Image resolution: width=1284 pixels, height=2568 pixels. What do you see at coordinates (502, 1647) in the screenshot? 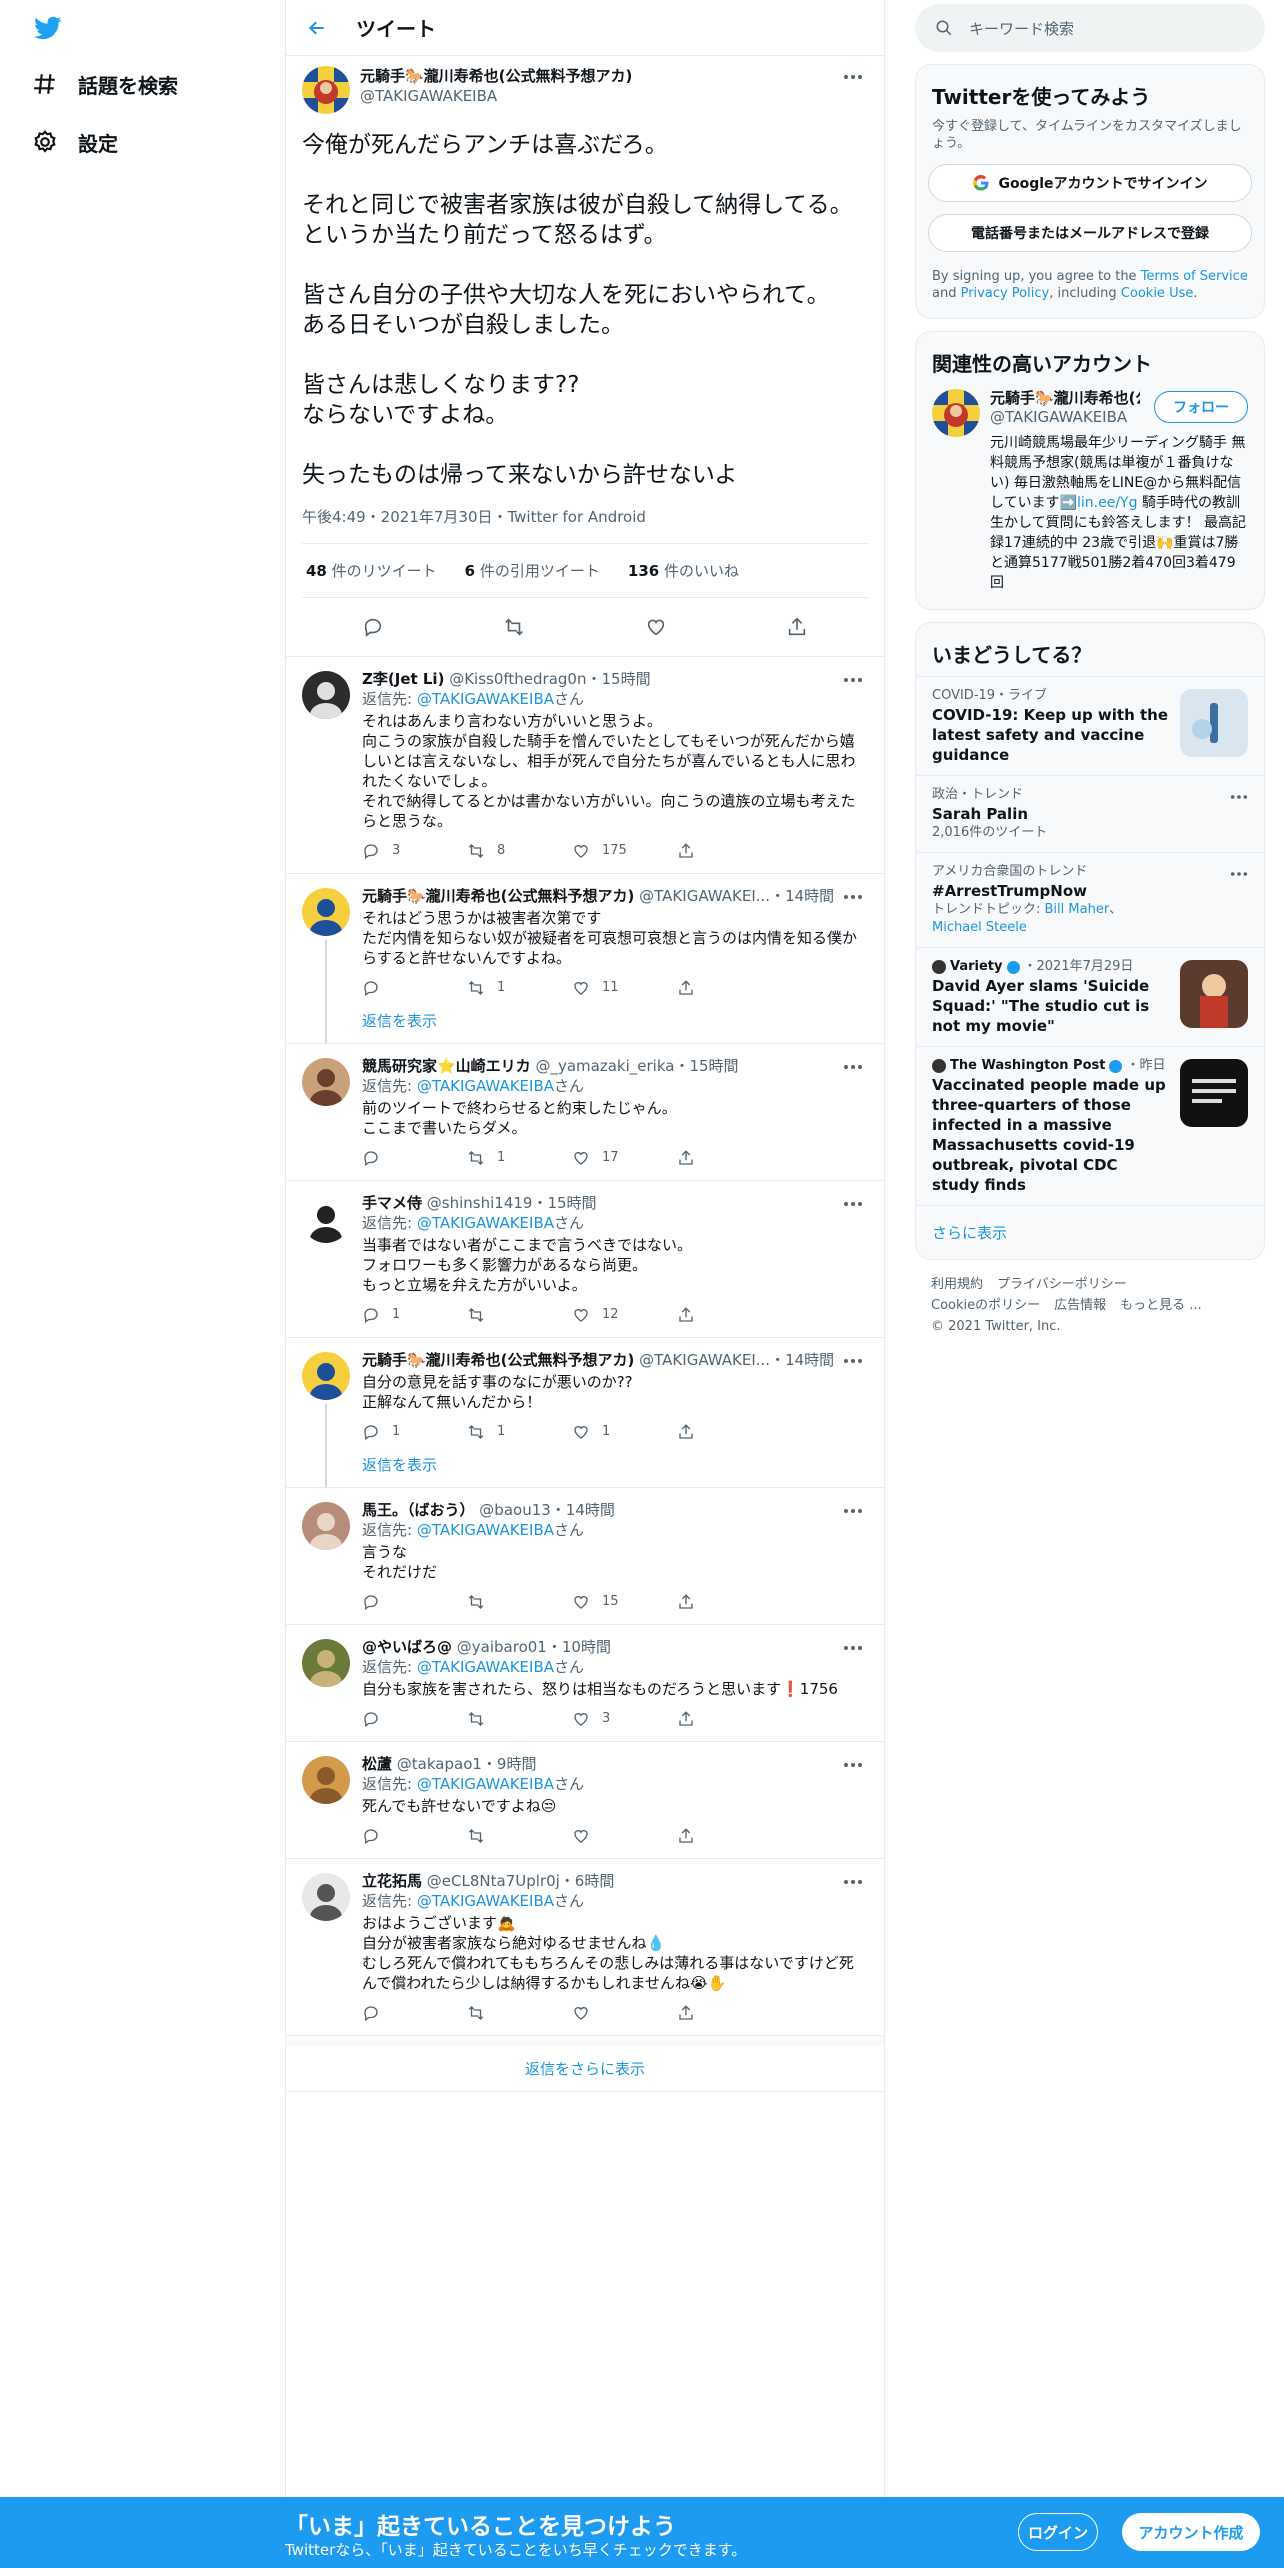
I see `reply-author-handle: @yaibaro01` at bounding box center [502, 1647].